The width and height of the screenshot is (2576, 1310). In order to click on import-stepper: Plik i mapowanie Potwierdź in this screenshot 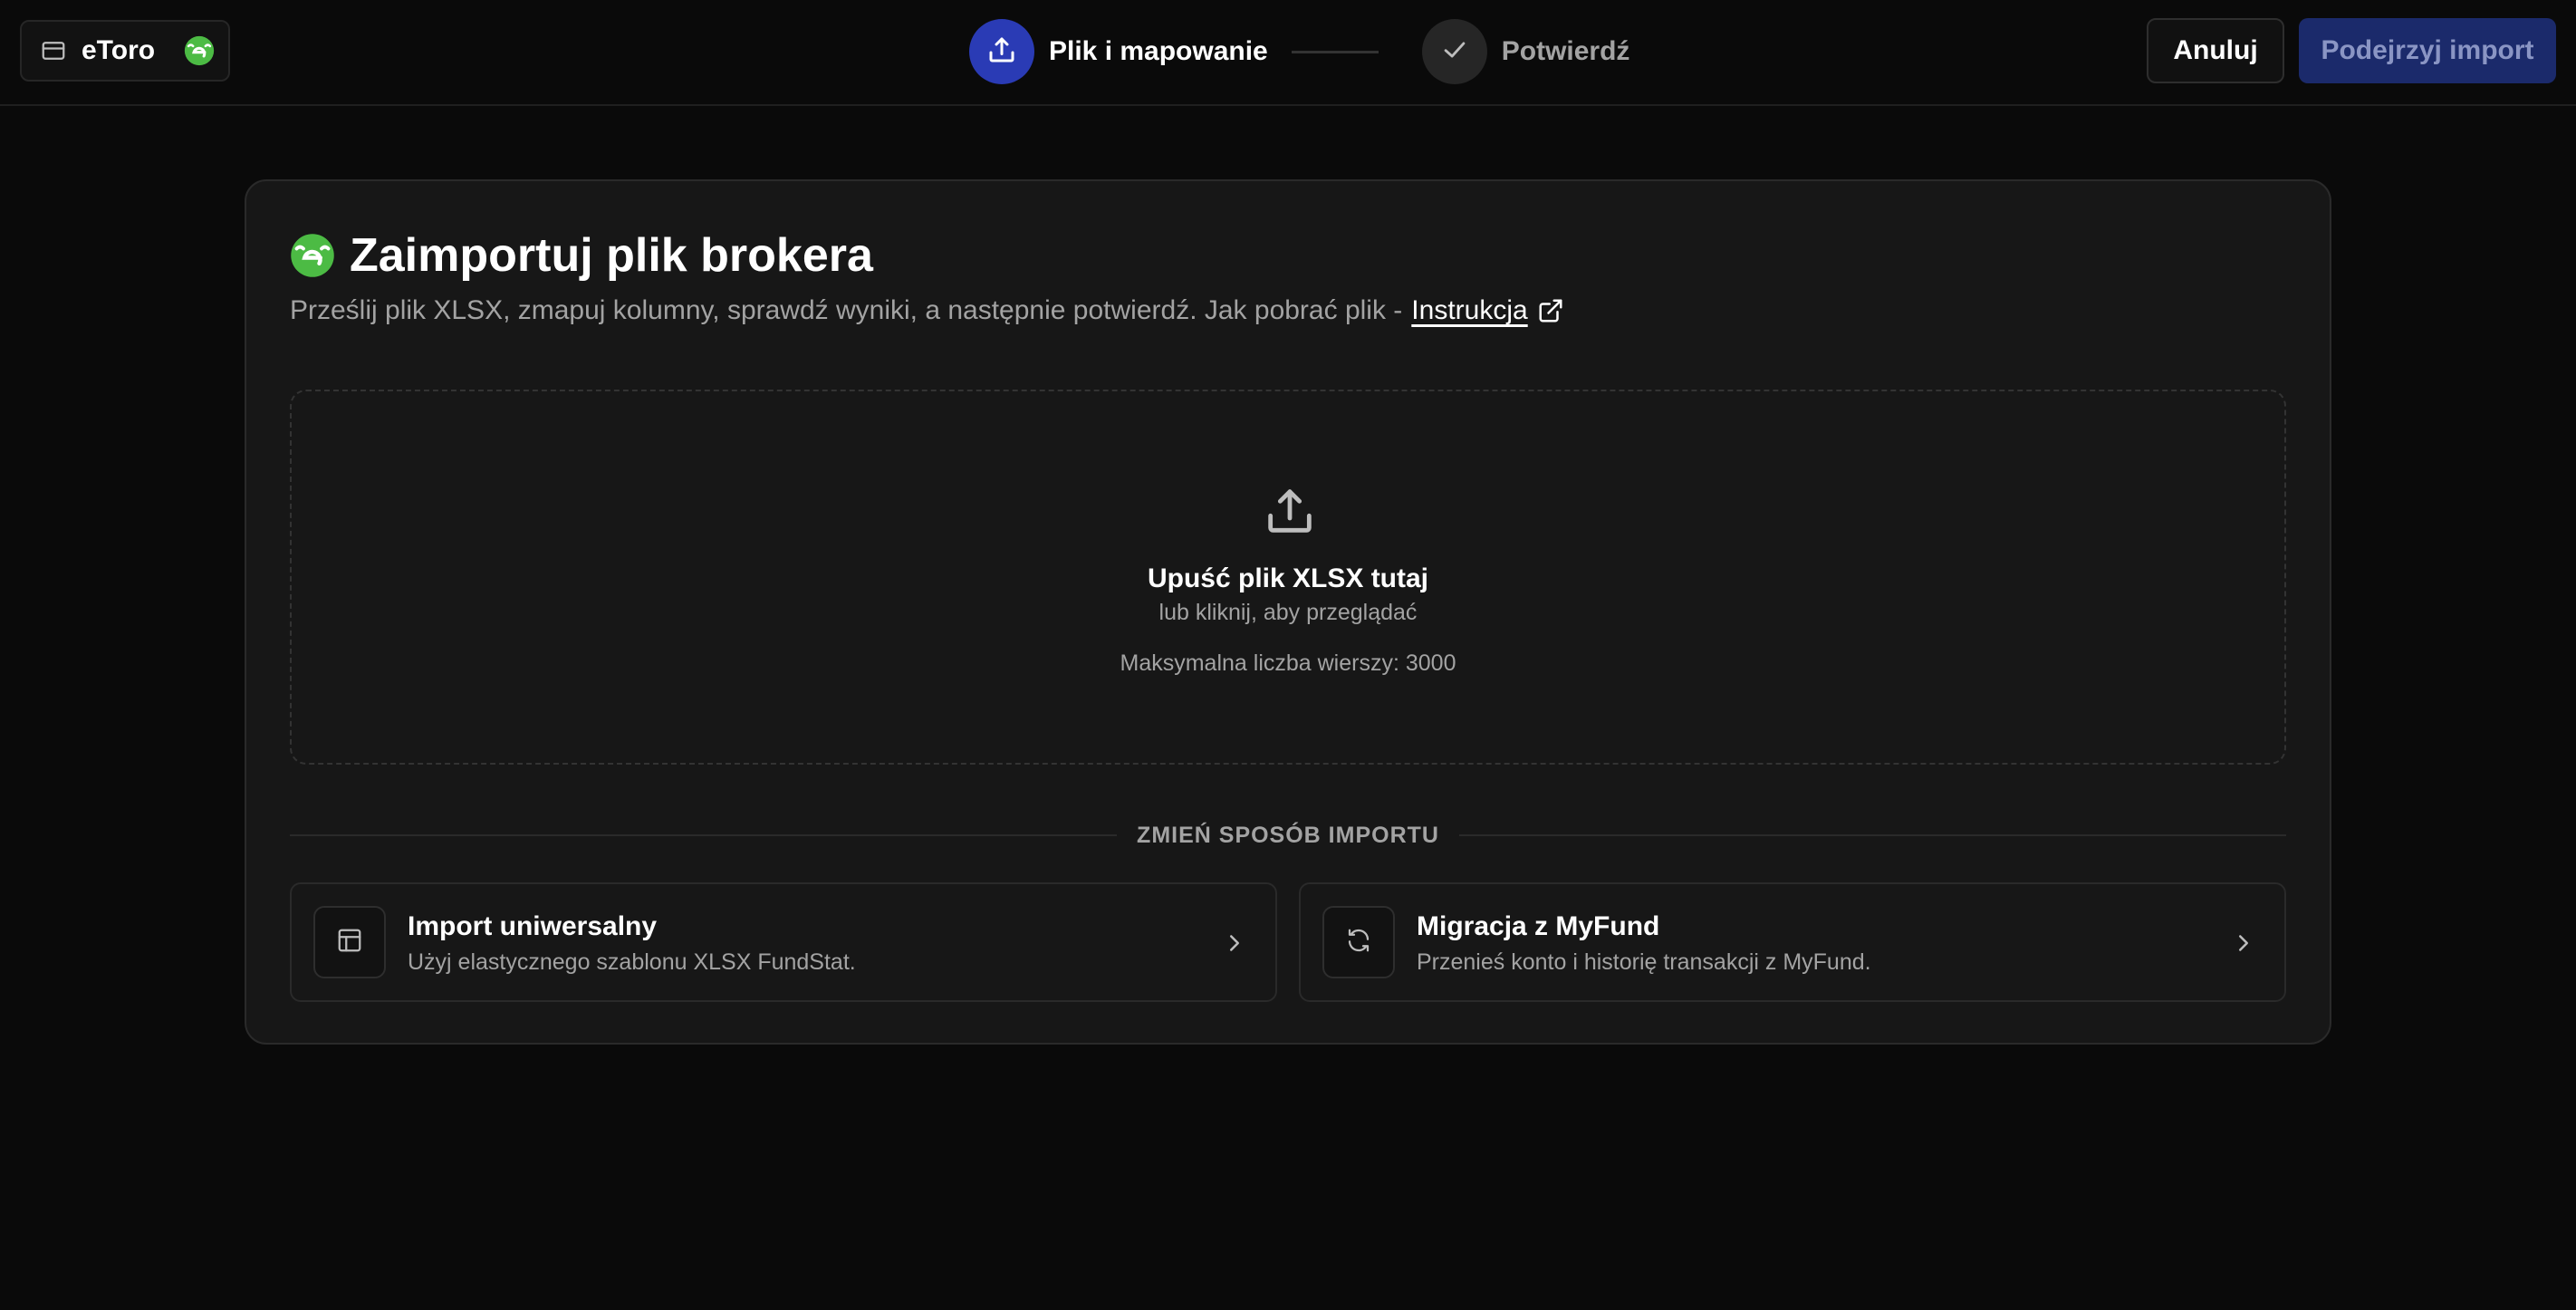, I will do `click(1299, 51)`.